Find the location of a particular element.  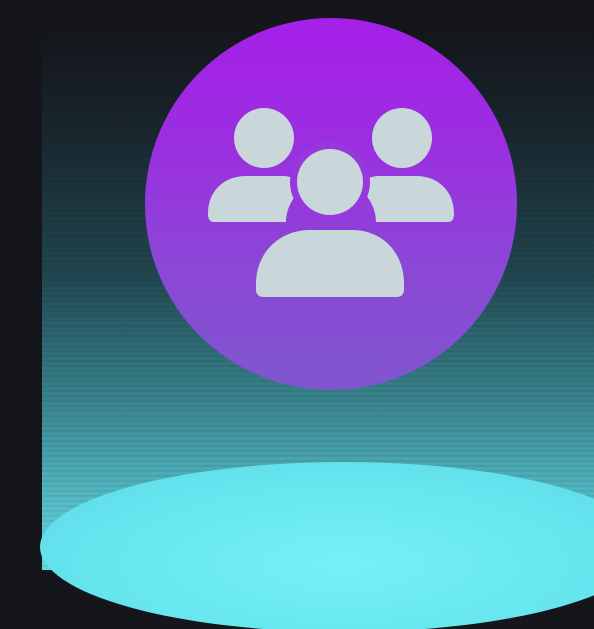

user-group-icon is located at coordinates (331, 202).